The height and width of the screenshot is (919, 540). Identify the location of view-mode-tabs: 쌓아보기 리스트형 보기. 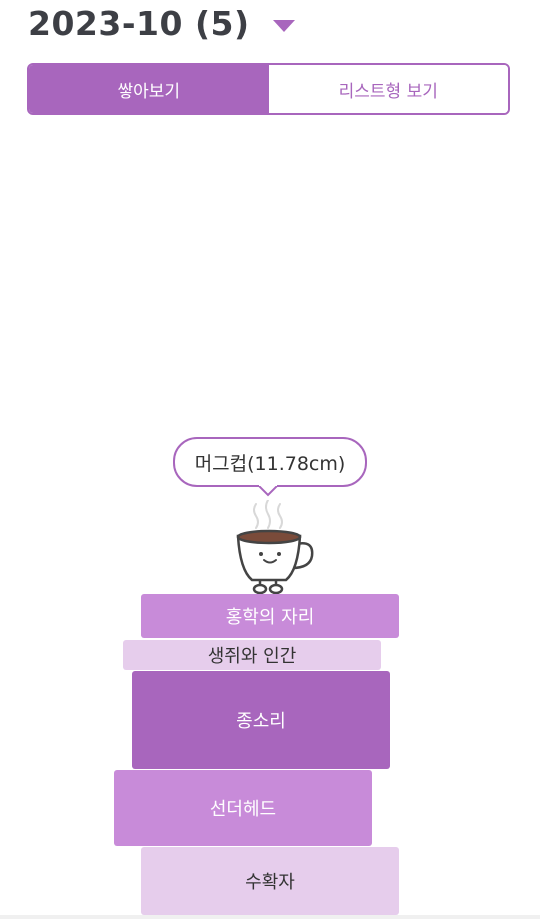
(268, 89).